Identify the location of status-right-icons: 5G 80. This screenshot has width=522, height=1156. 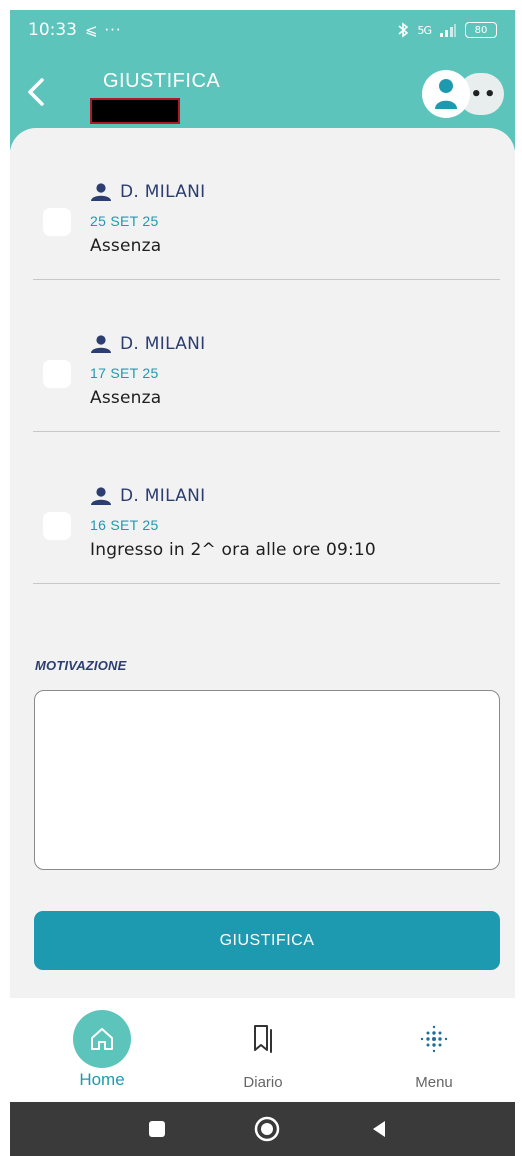
(447, 30).